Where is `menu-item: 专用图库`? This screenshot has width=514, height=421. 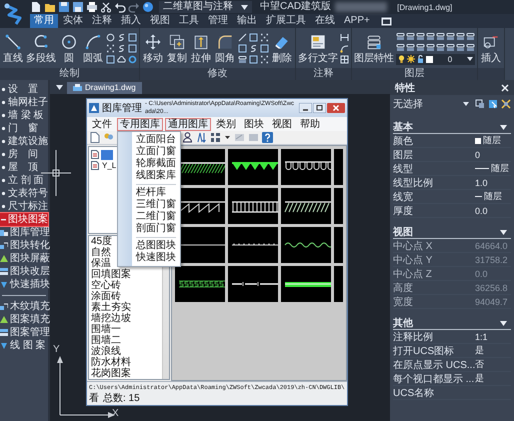
menu-item: 专用图库 is located at coordinates (140, 124).